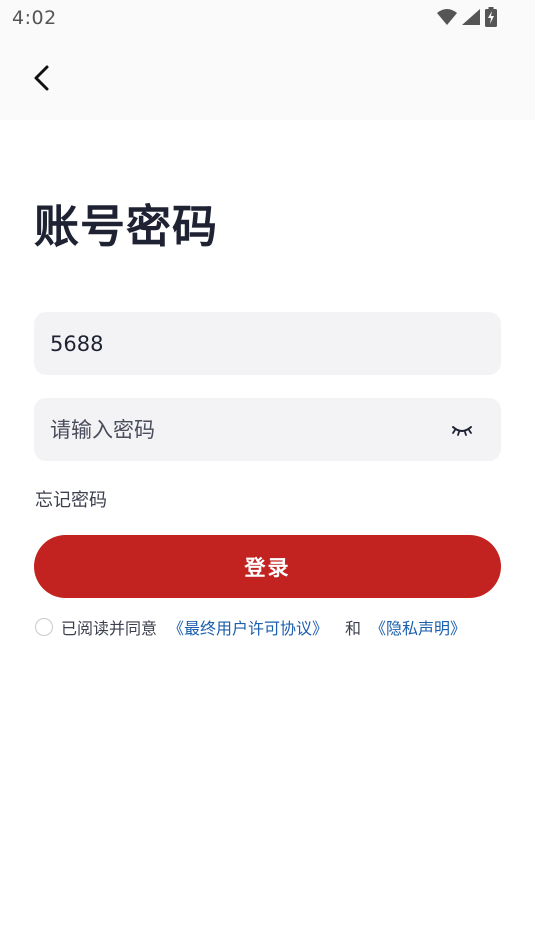  I want to click on password-field, so click(267, 429).